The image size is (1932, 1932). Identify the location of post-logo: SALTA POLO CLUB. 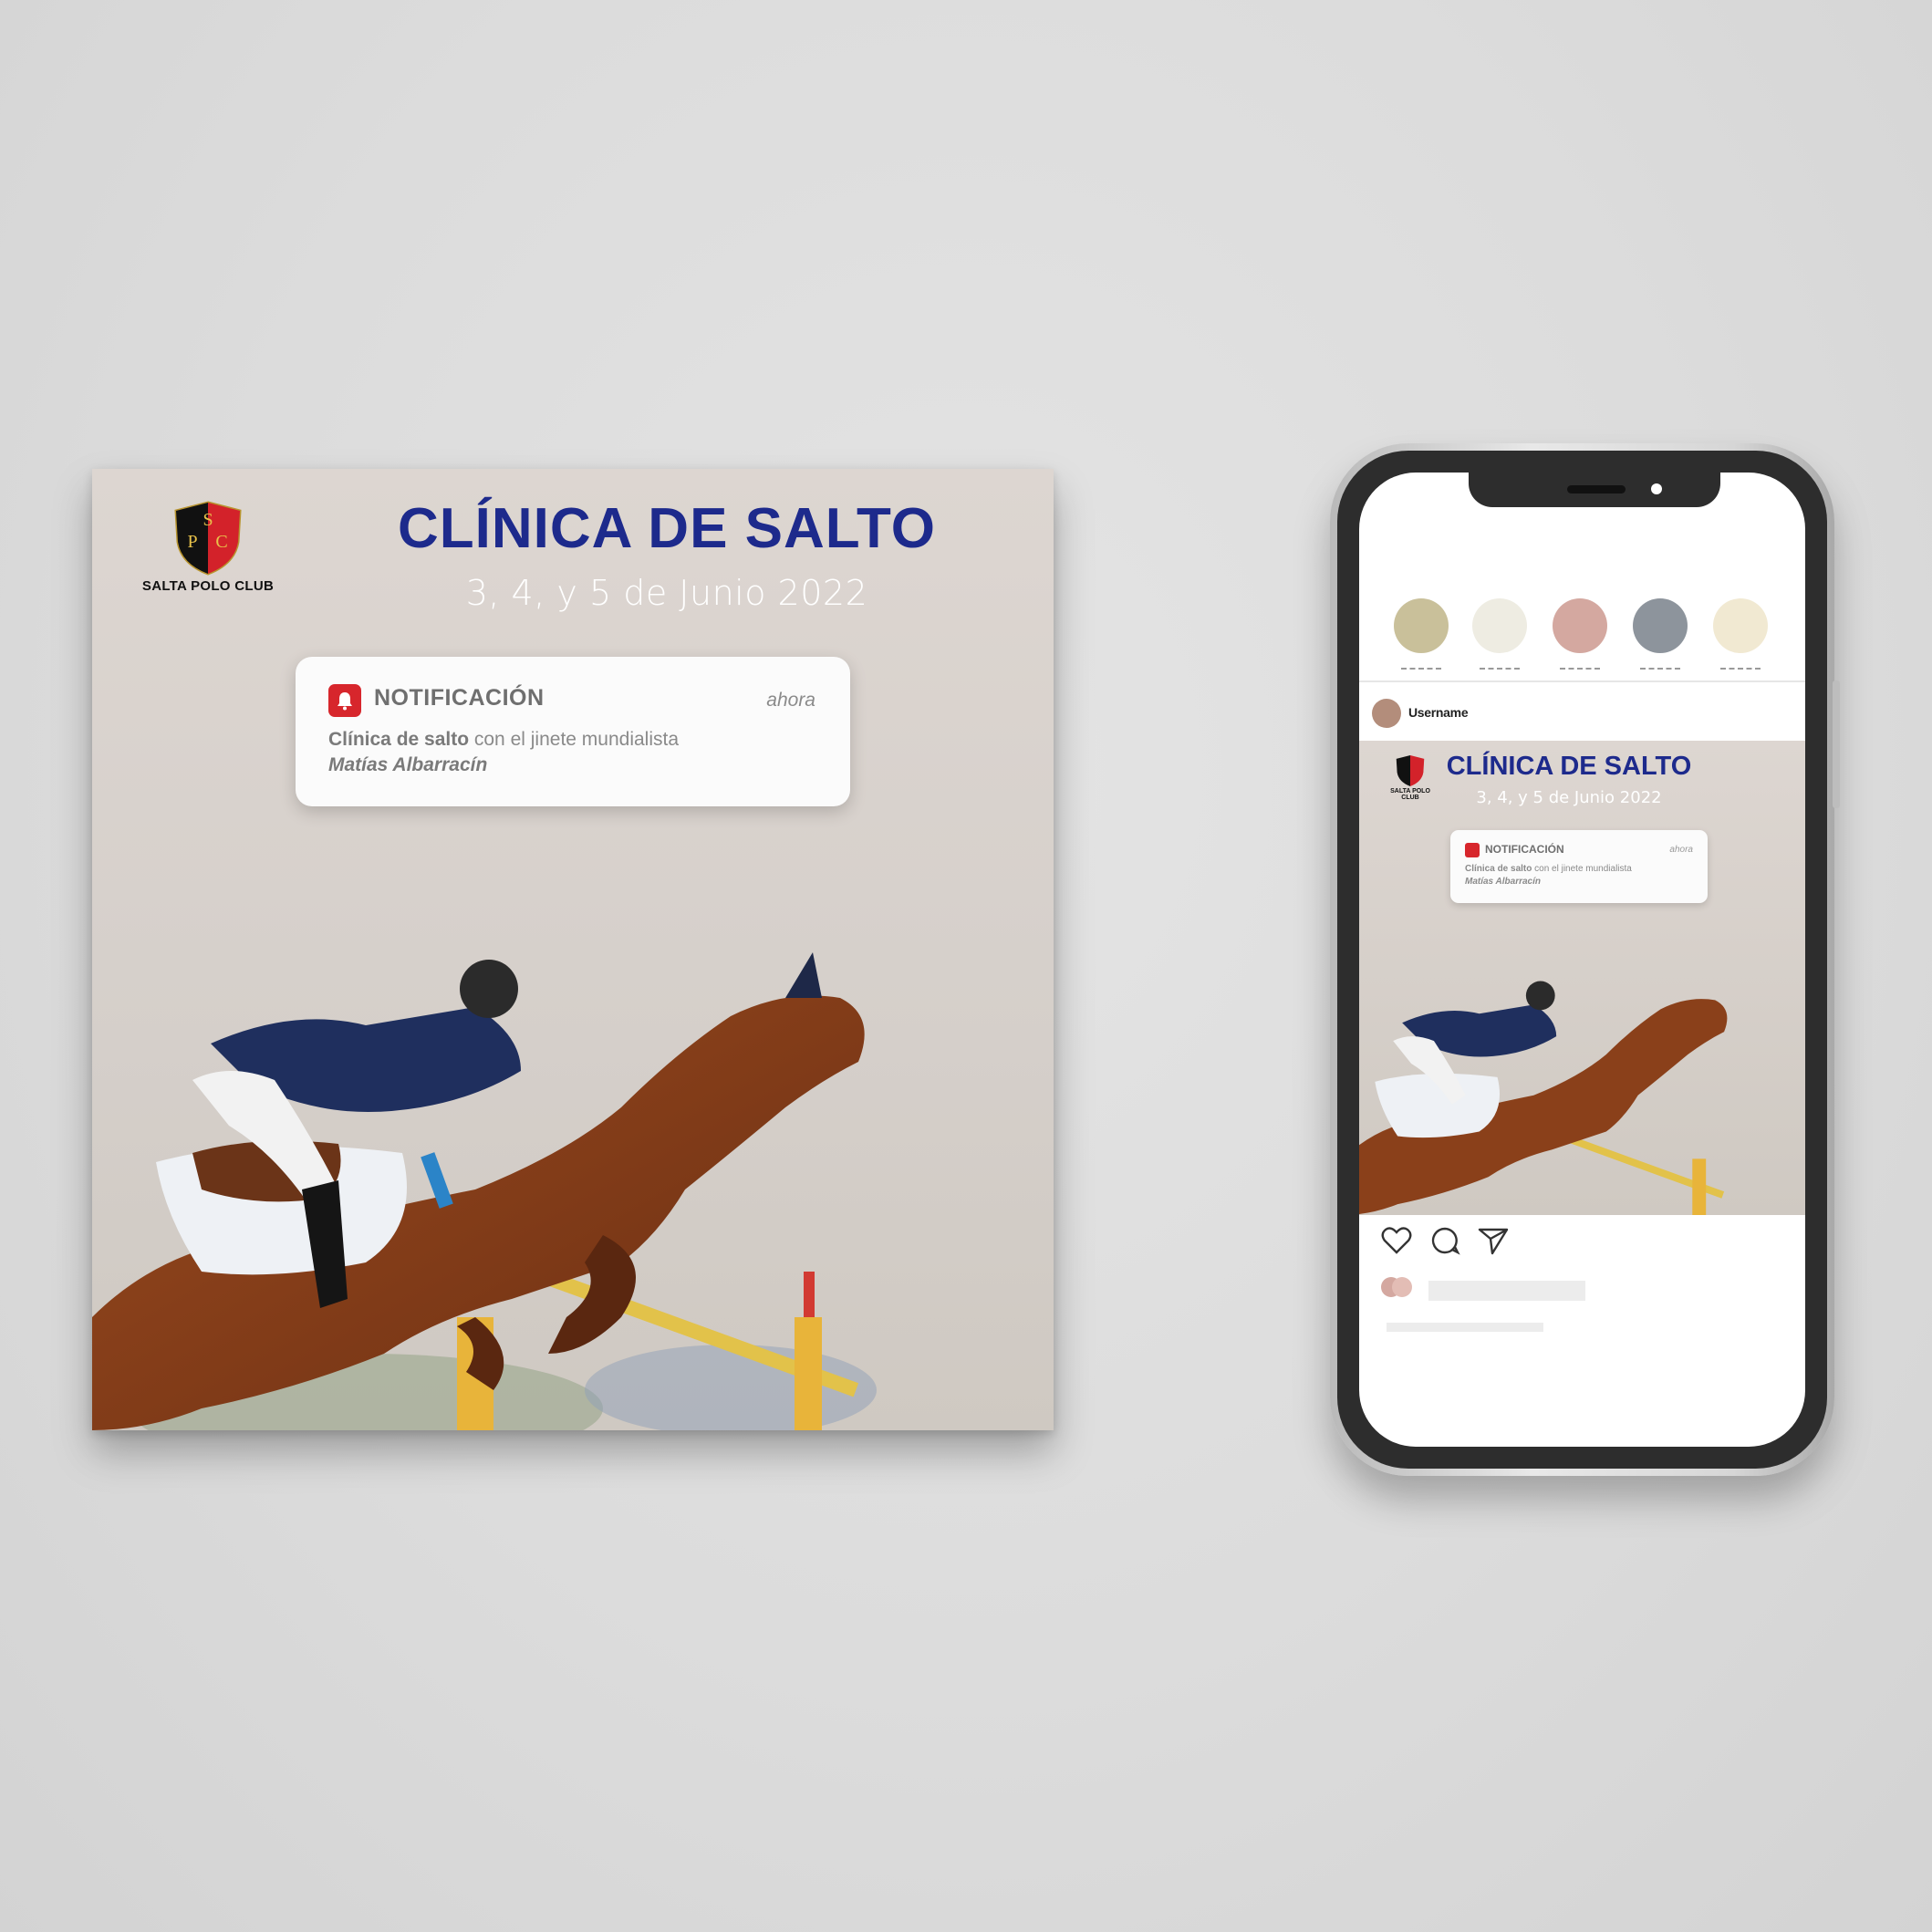
(1410, 777).